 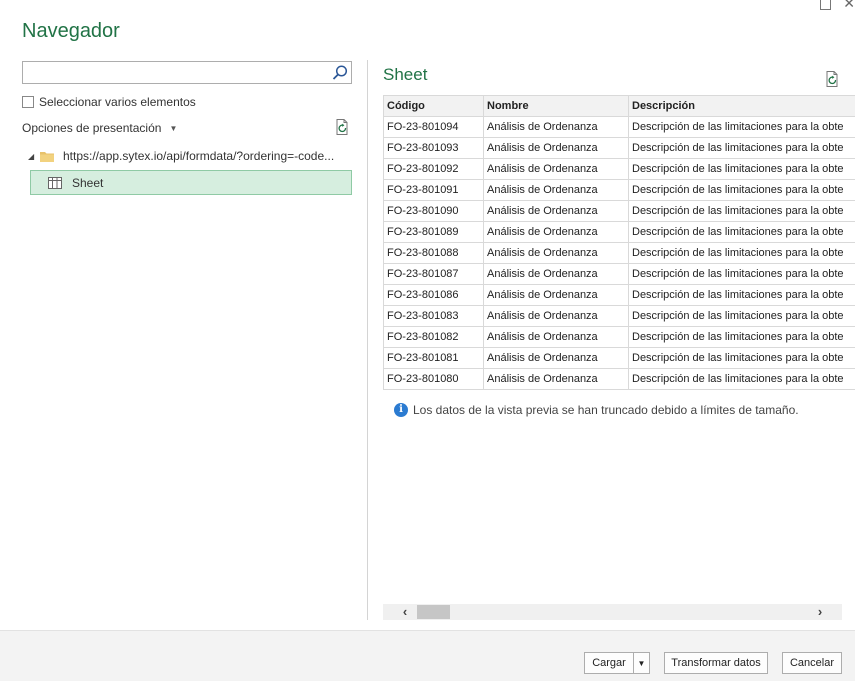 What do you see at coordinates (117, 102) in the screenshot?
I see `multi-select-label: Seleccionar varios elementos` at bounding box center [117, 102].